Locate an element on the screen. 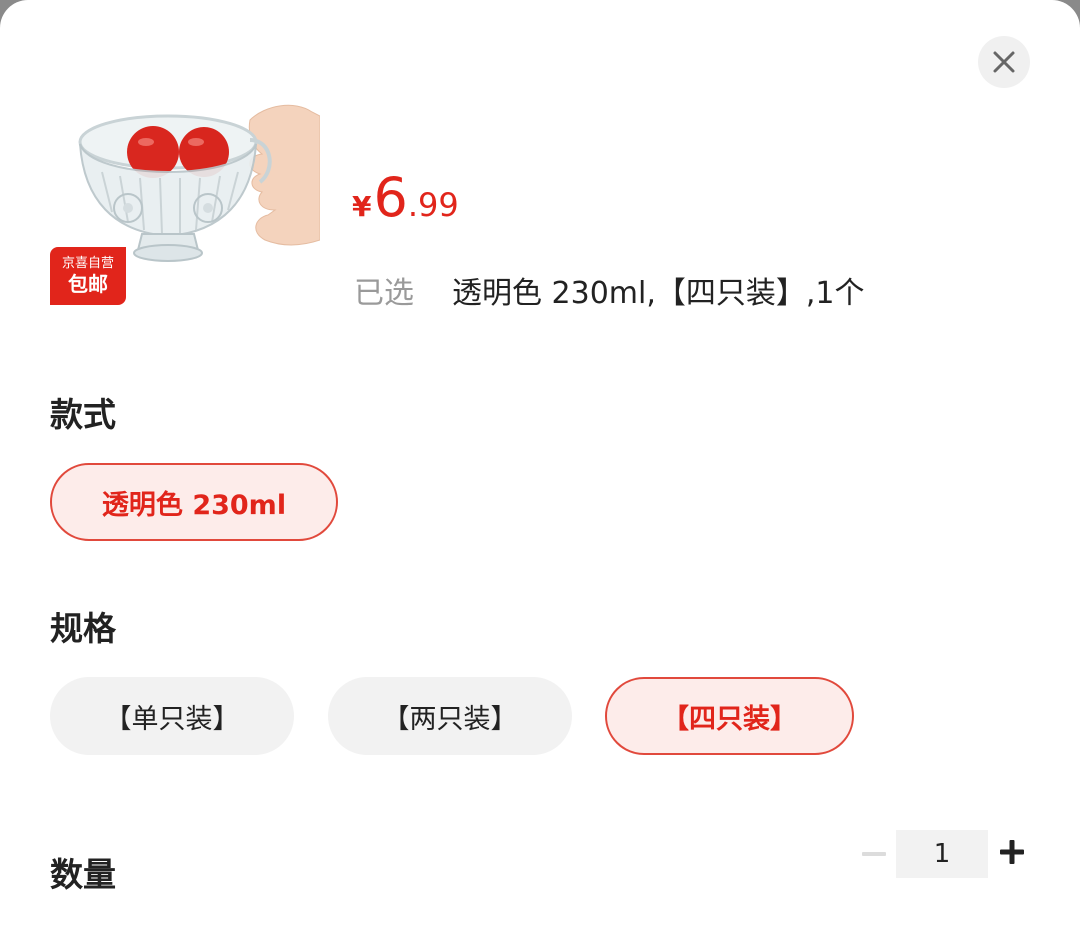 This screenshot has width=1080, height=939. spec-option-label: 【两只装】 is located at coordinates (450, 719).